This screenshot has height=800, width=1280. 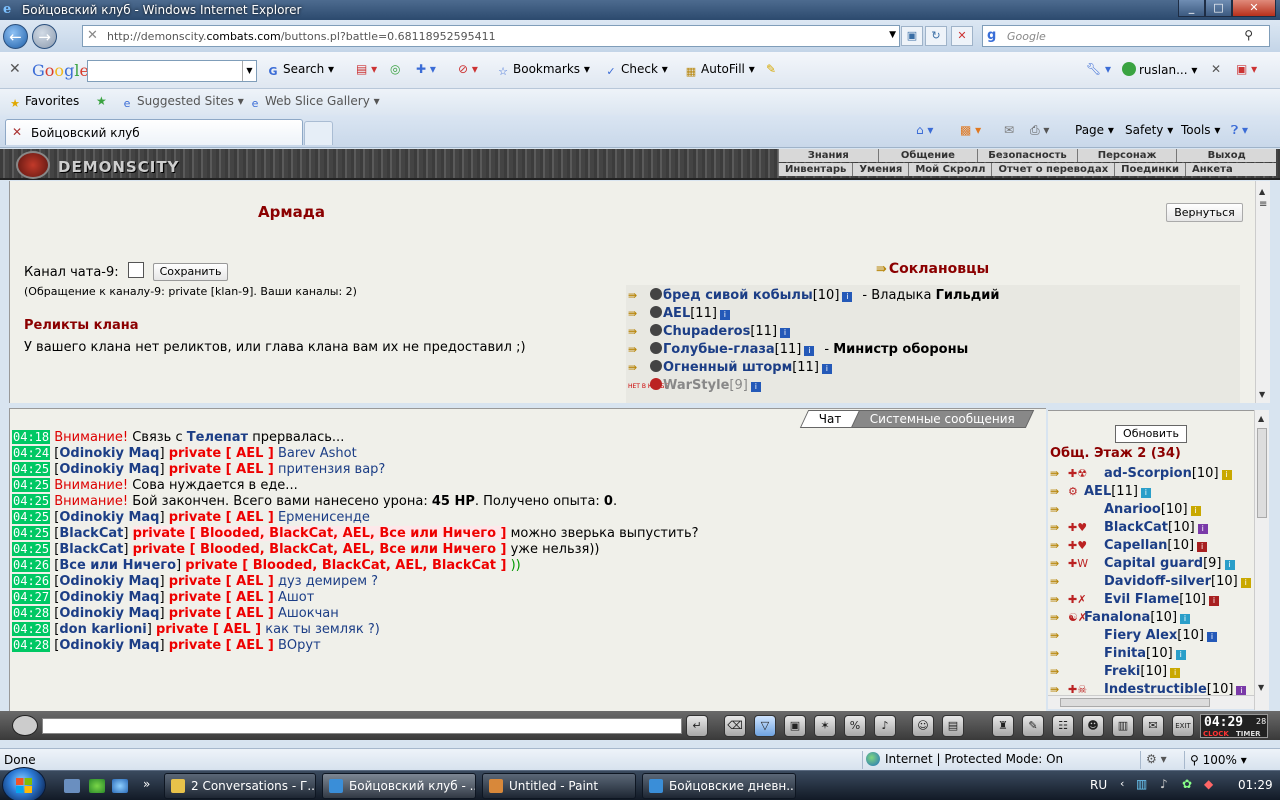 I want to click on message-icon: ✉, so click(x=1153, y=726).